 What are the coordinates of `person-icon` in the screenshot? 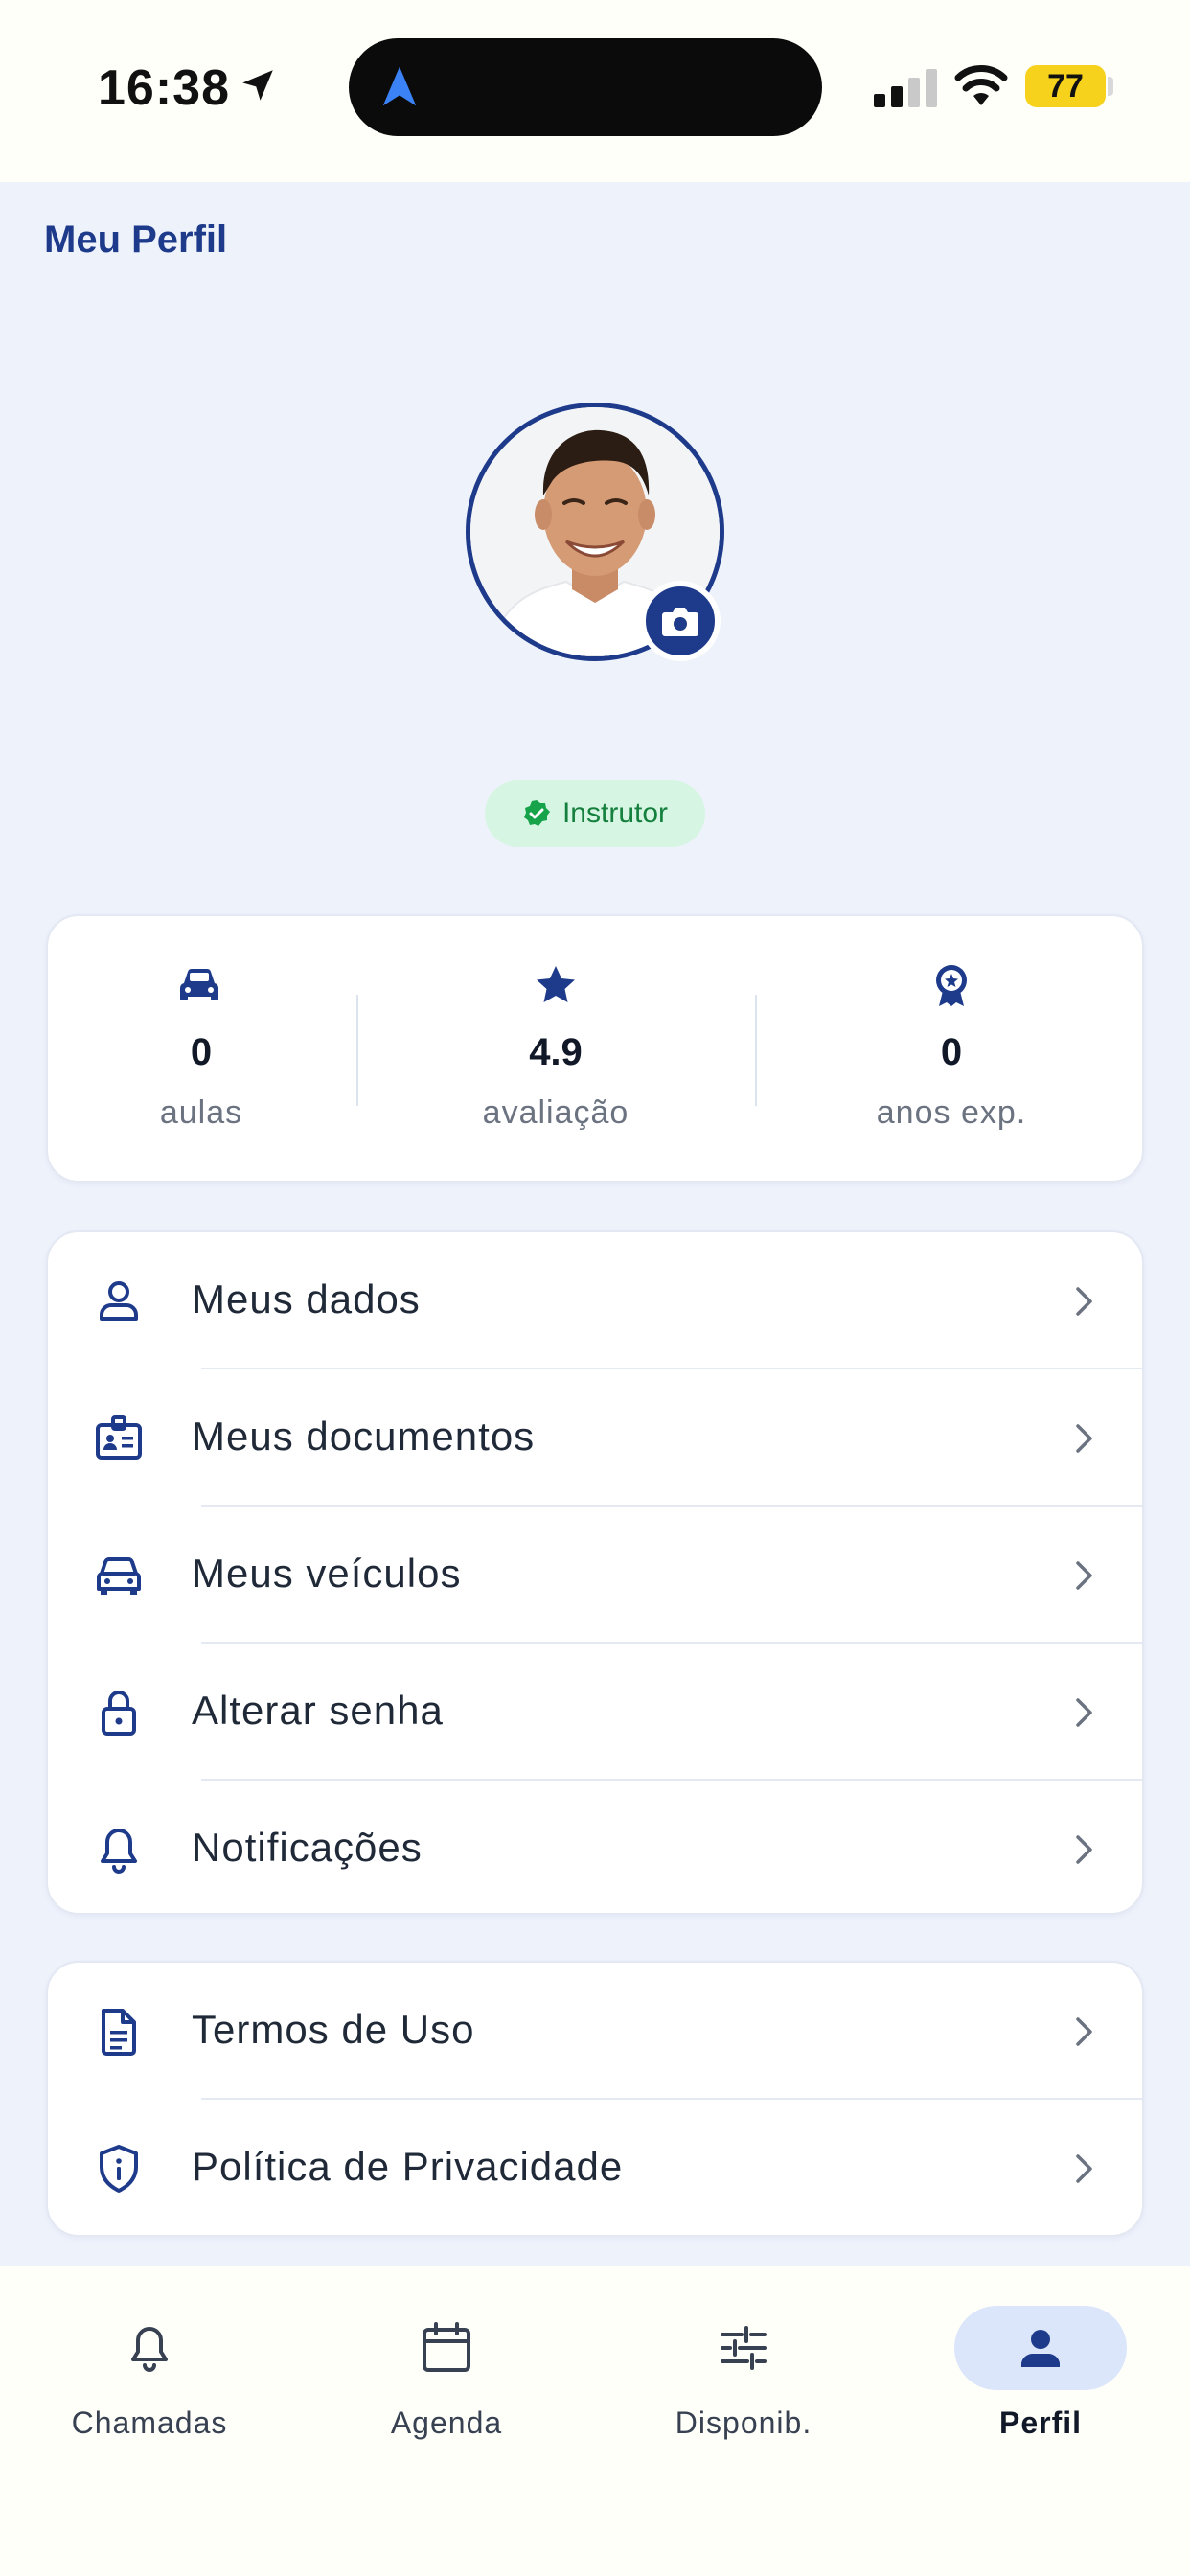 It's located at (1040, 2348).